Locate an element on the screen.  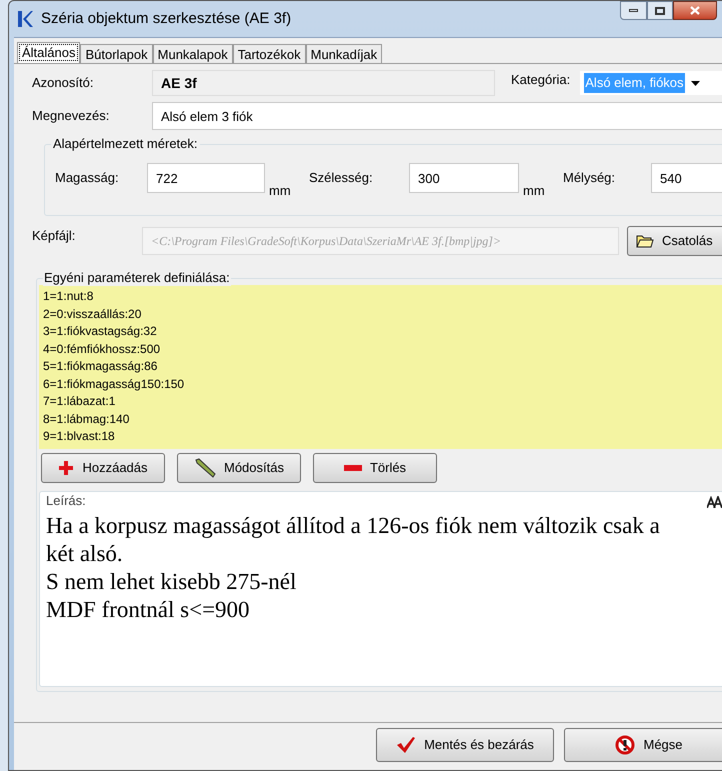
field-label: Mélység: is located at coordinates (589, 178).